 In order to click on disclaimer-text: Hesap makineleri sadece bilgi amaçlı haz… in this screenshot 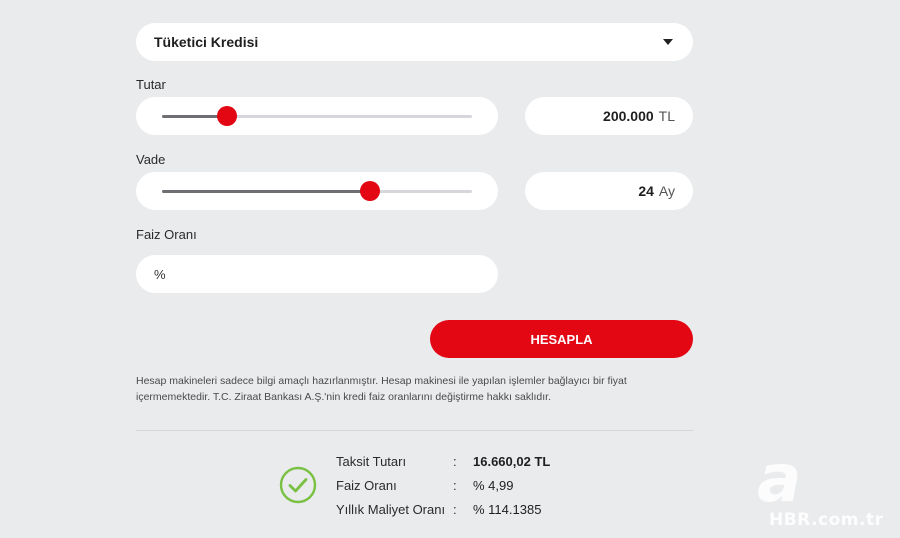, I will do `click(416, 389)`.